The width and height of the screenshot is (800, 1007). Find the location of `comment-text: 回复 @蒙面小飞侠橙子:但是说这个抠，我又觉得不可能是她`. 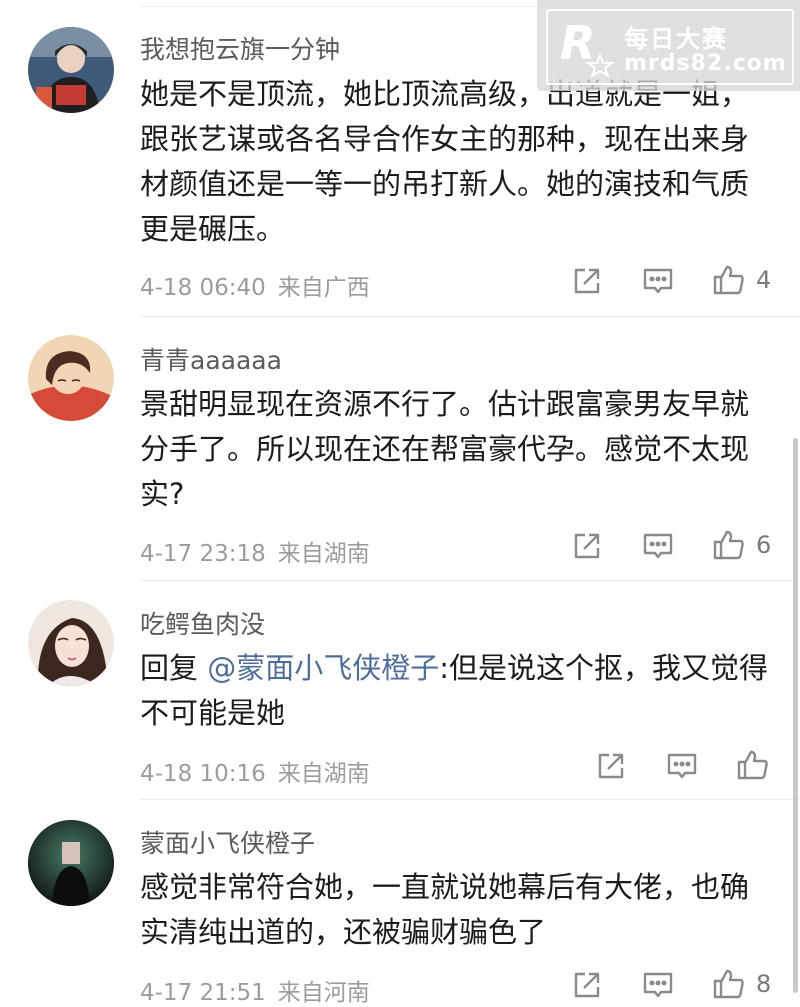

comment-text: 回复 @蒙面小飞侠橙子:但是说这个抠，我又觉得不可能是她 is located at coordinates (455, 691).